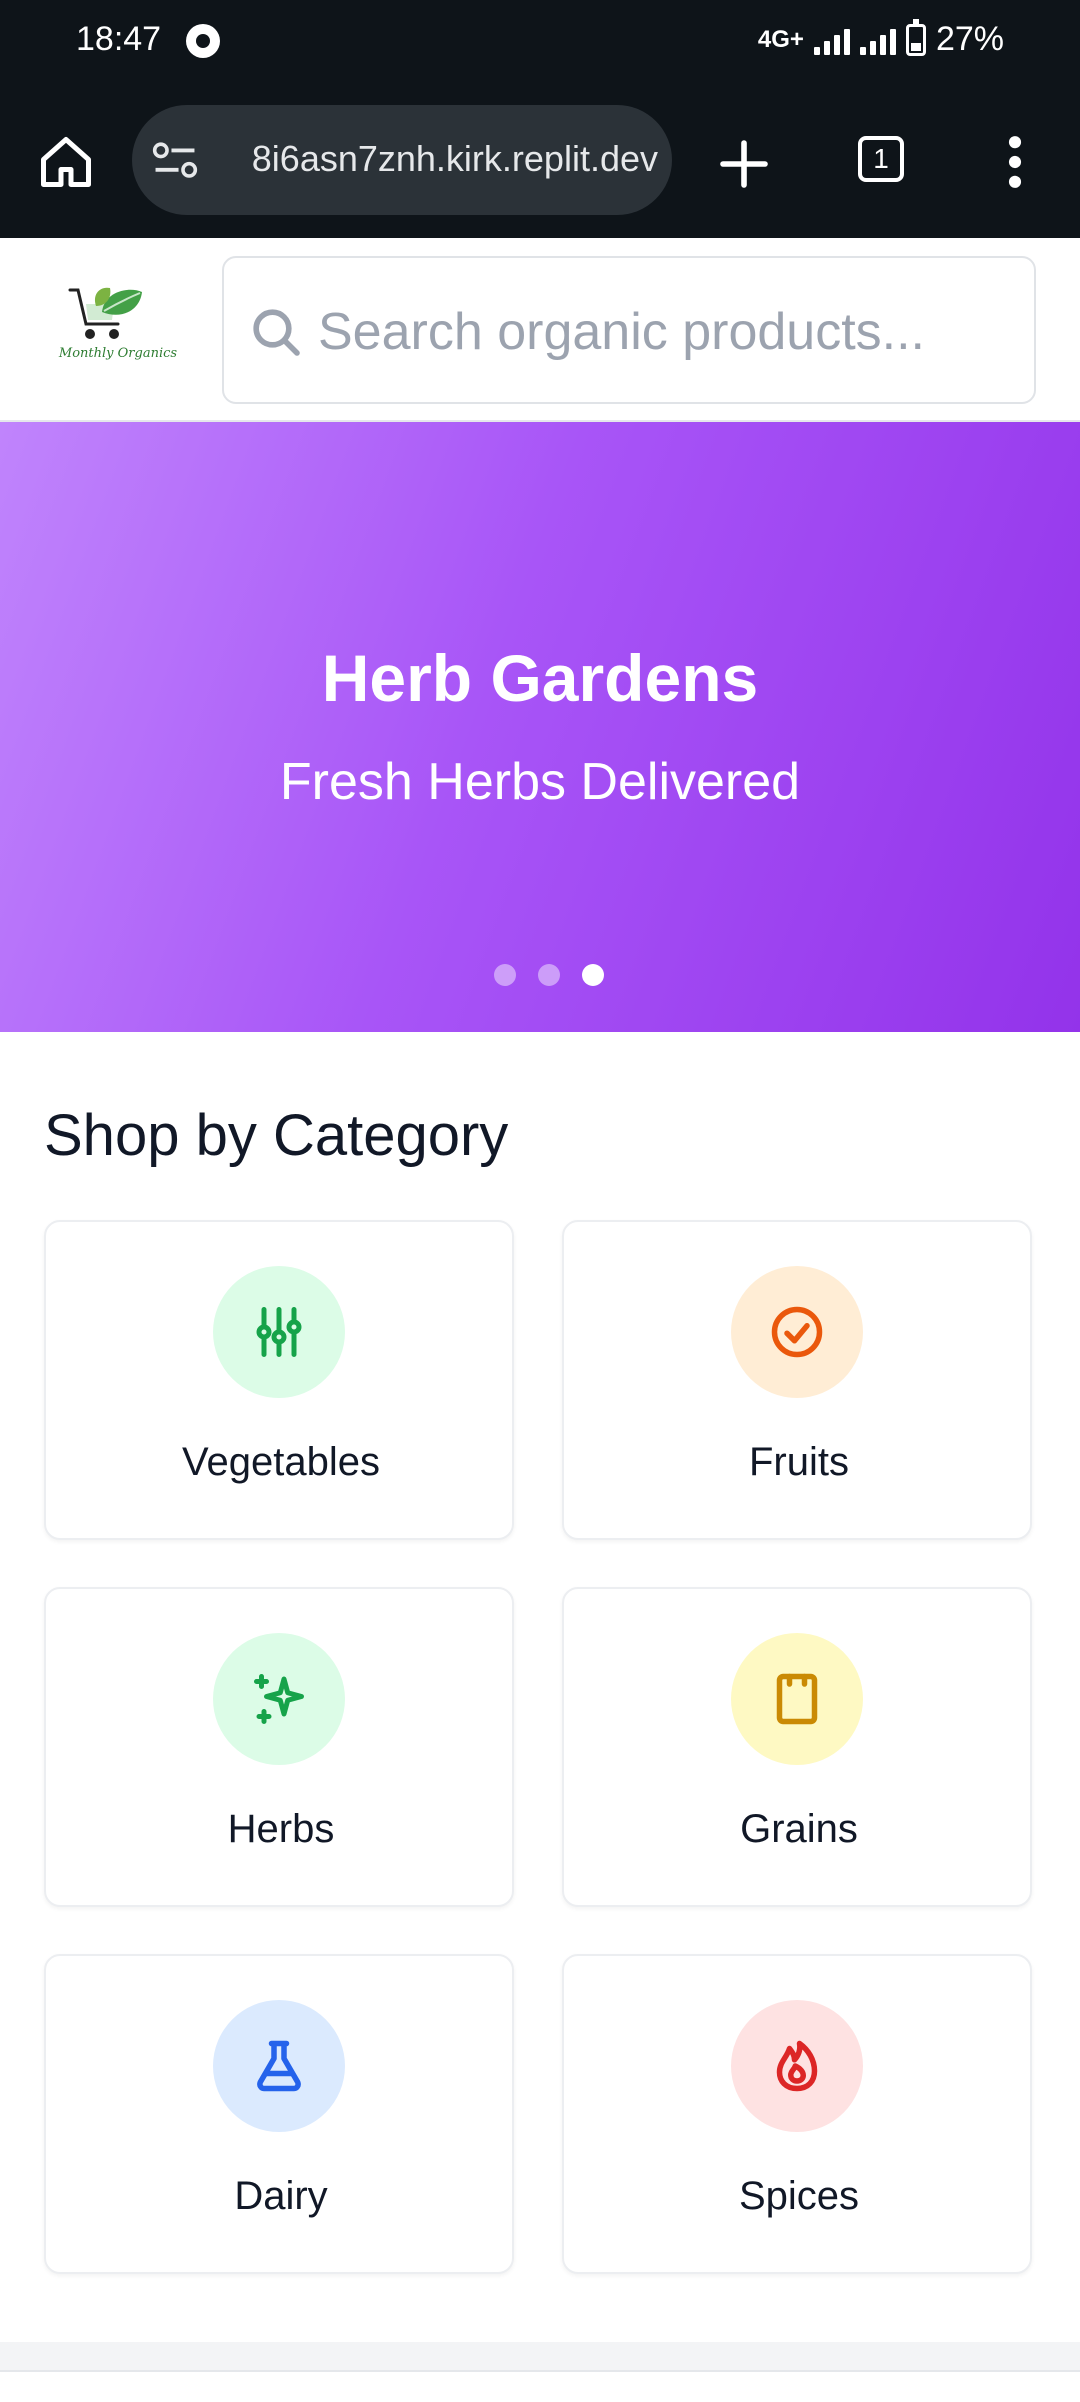  I want to click on search-box, so click(629, 330).